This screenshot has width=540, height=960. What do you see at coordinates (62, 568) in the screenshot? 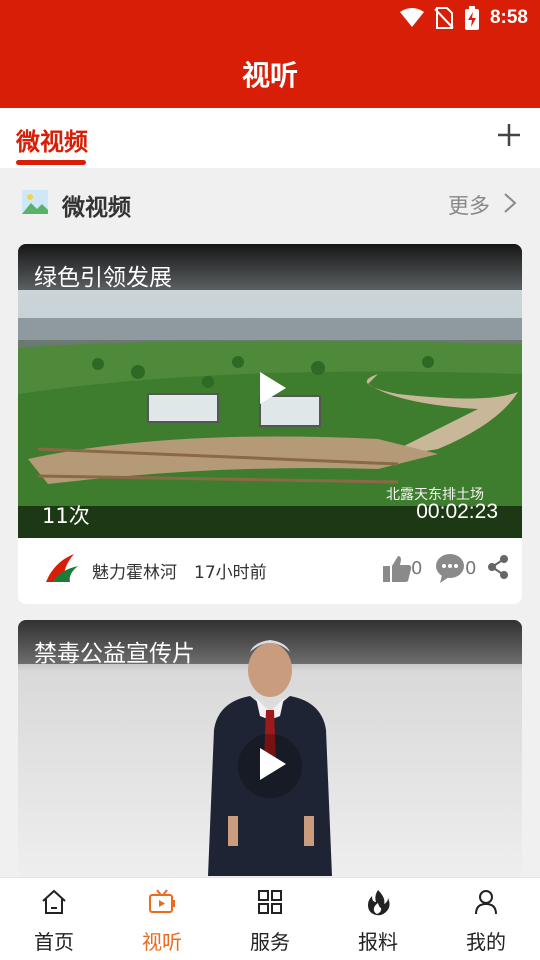
I see `source-logo` at bounding box center [62, 568].